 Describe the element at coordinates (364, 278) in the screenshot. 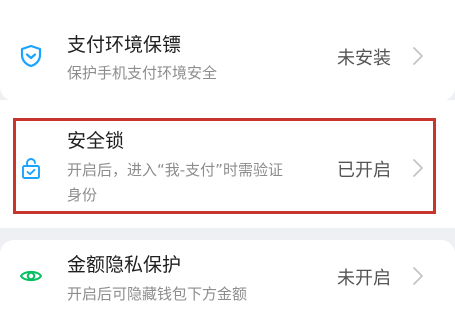

I see `status-text: 未开启` at that location.